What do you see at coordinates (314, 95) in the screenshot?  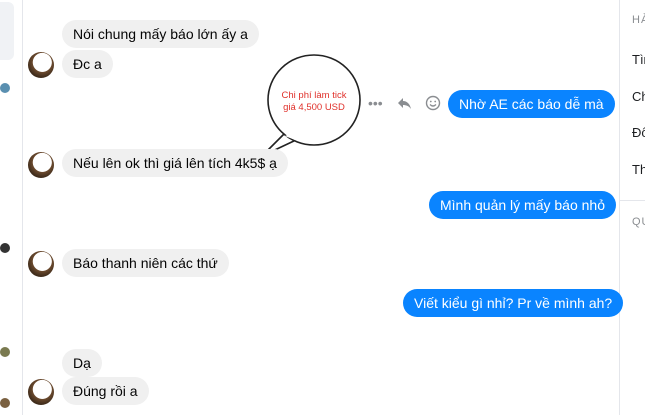 I see `annotation-line: Chi phí làm tick` at bounding box center [314, 95].